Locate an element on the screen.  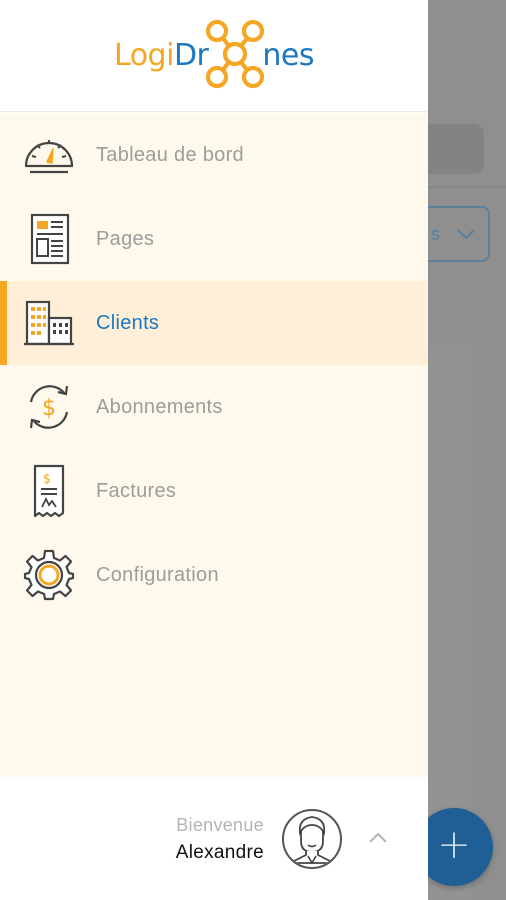
sidebar-item-label: Configuration is located at coordinates (157, 574).